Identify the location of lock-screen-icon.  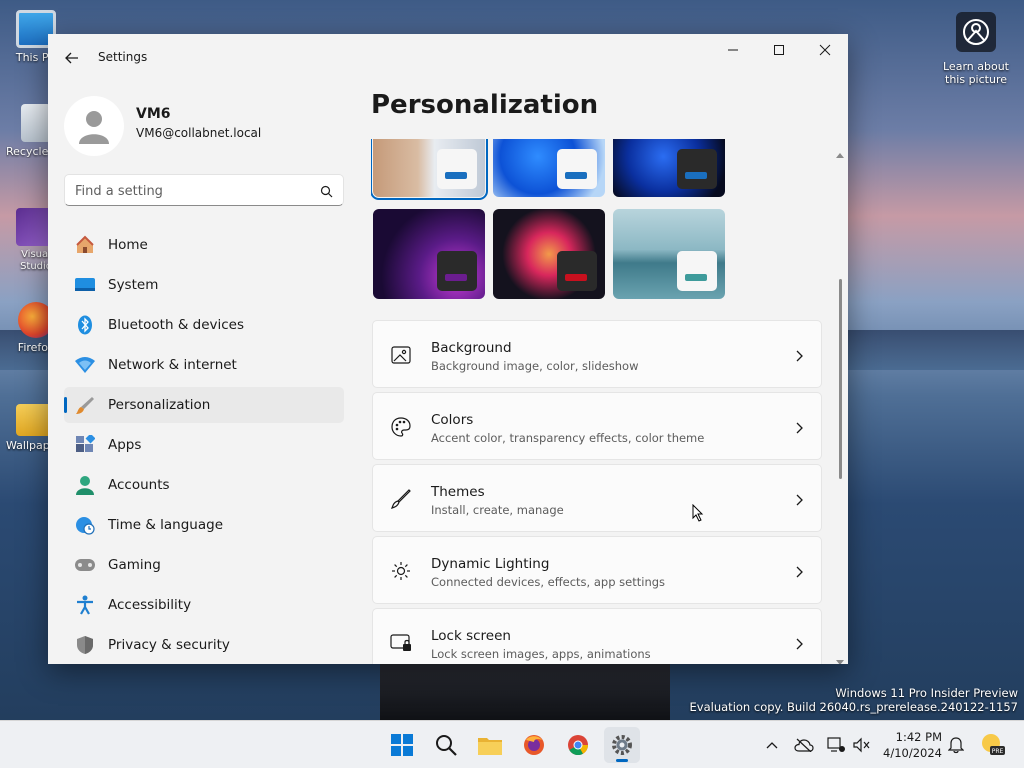
(401, 643).